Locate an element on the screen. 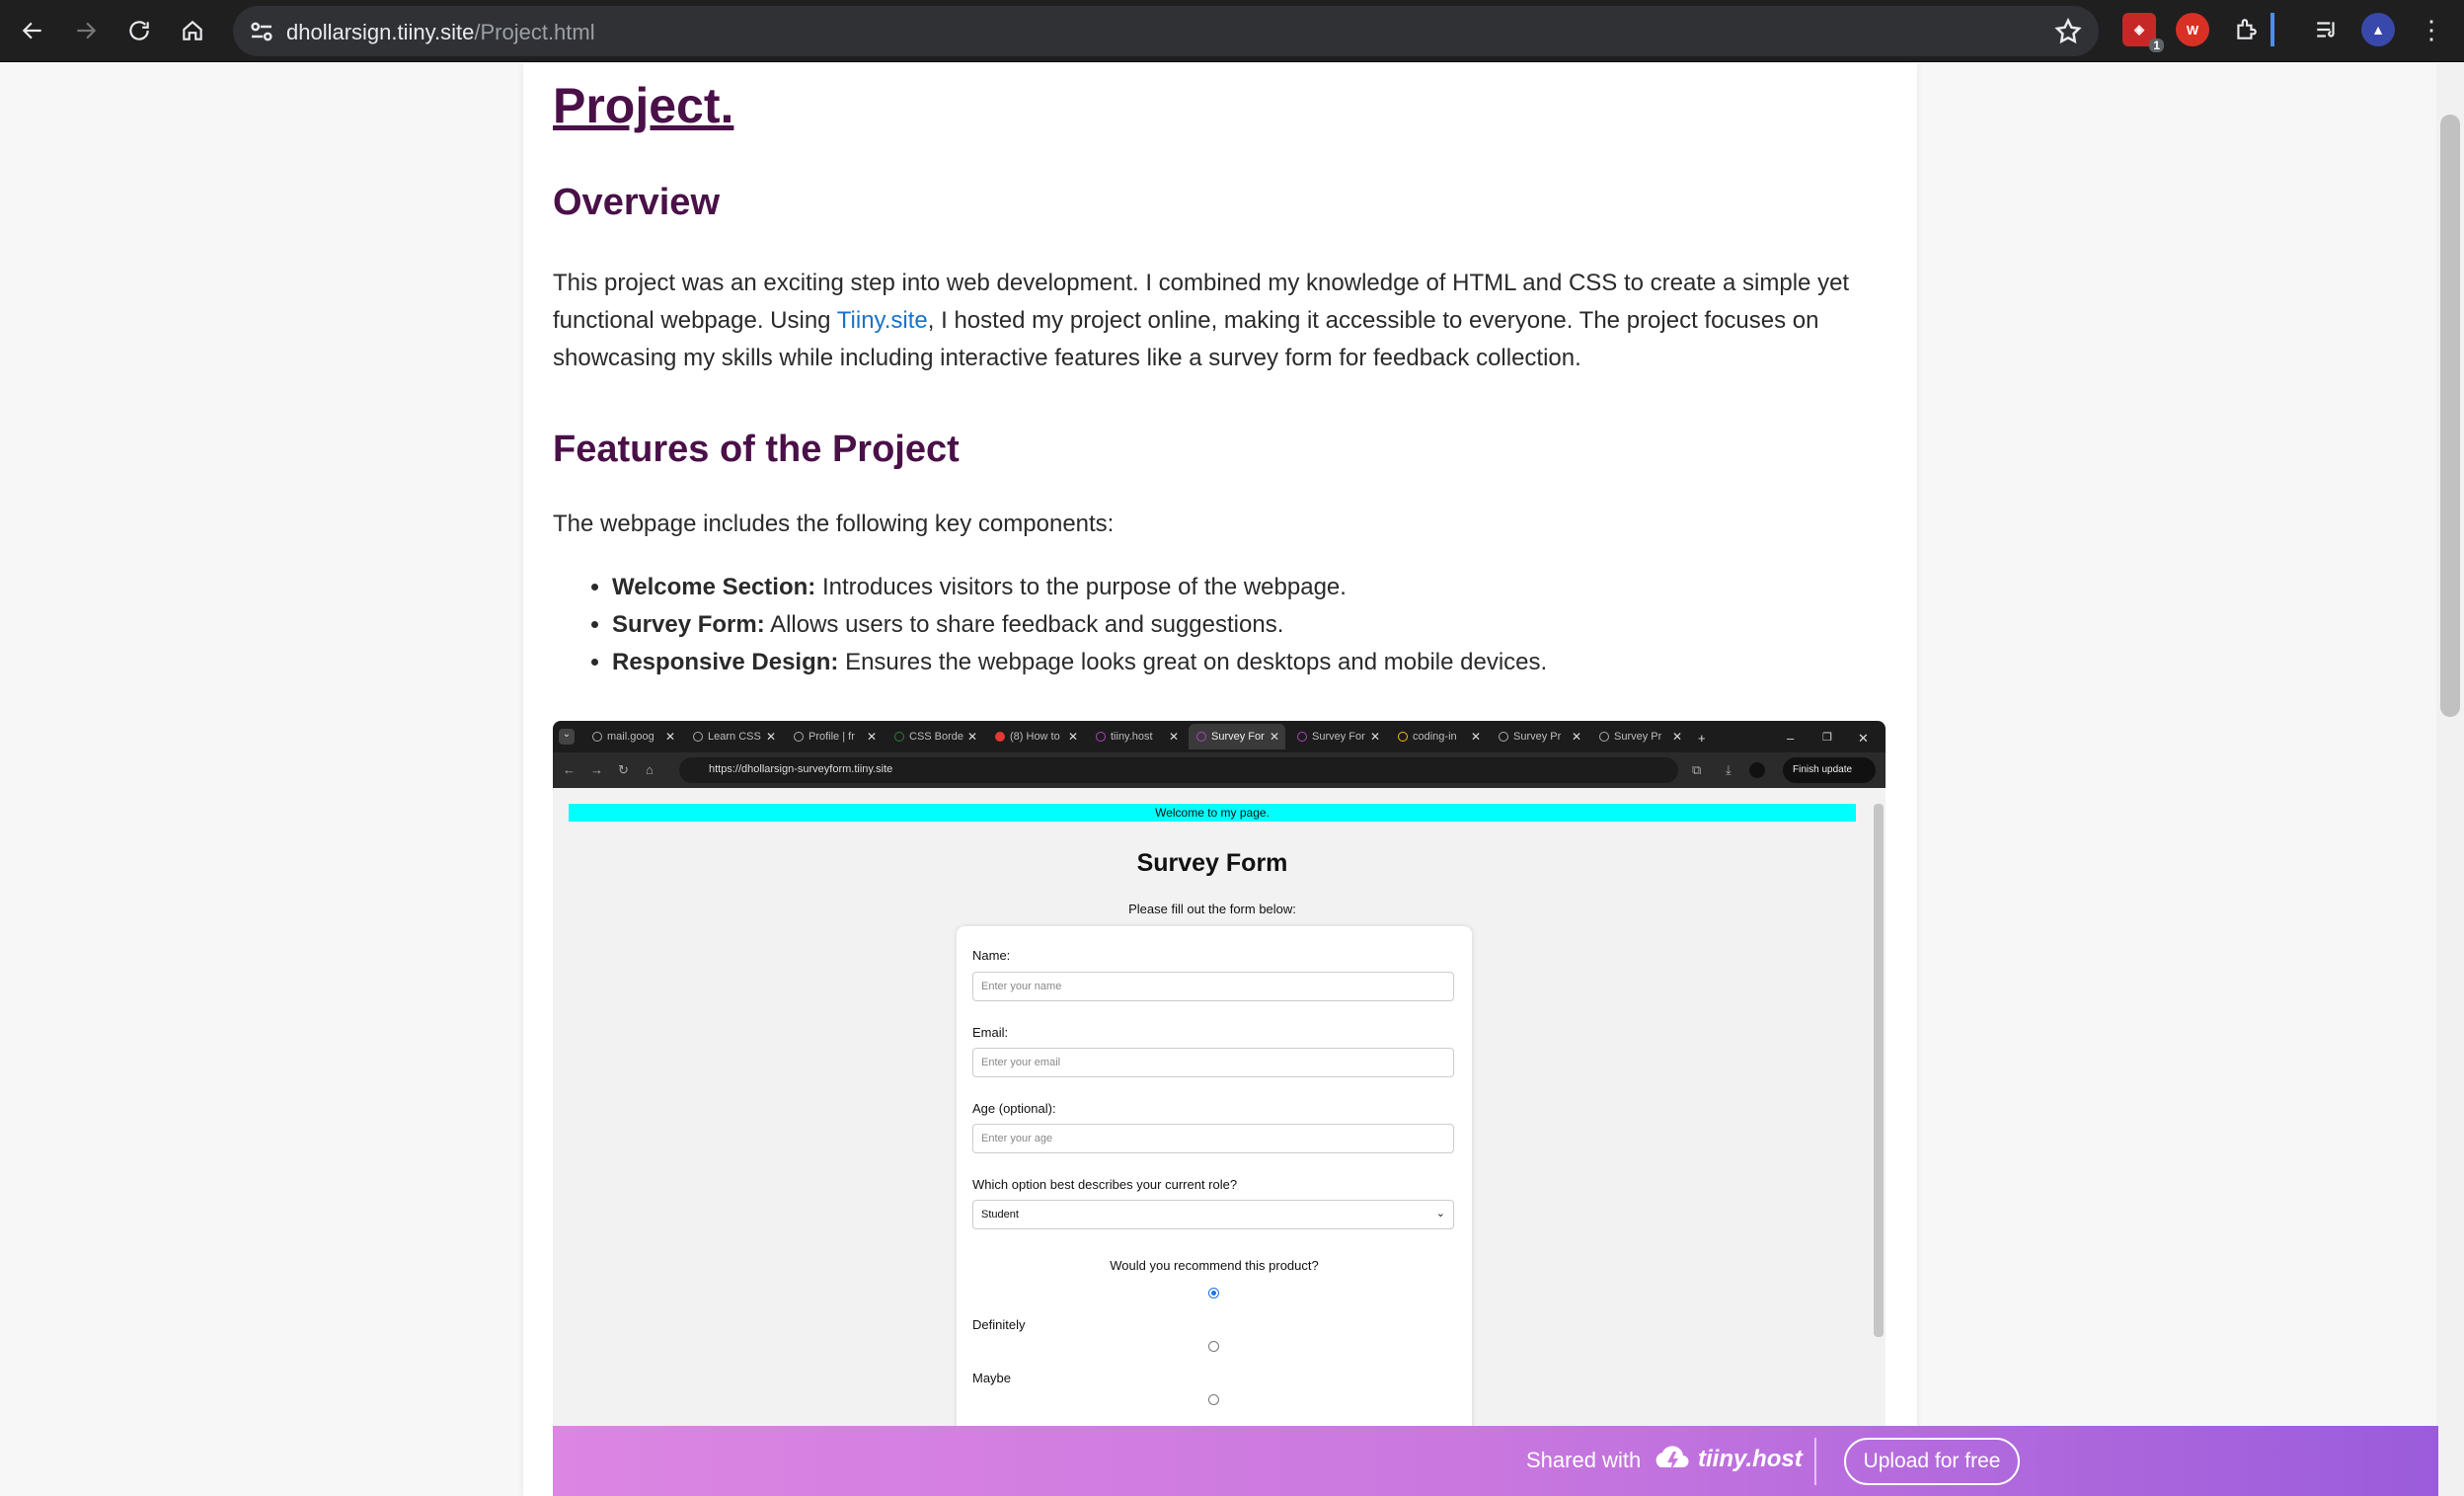 This screenshot has width=2464, height=1496. tiiny-site-link: Tiiny.site is located at coordinates (882, 320).